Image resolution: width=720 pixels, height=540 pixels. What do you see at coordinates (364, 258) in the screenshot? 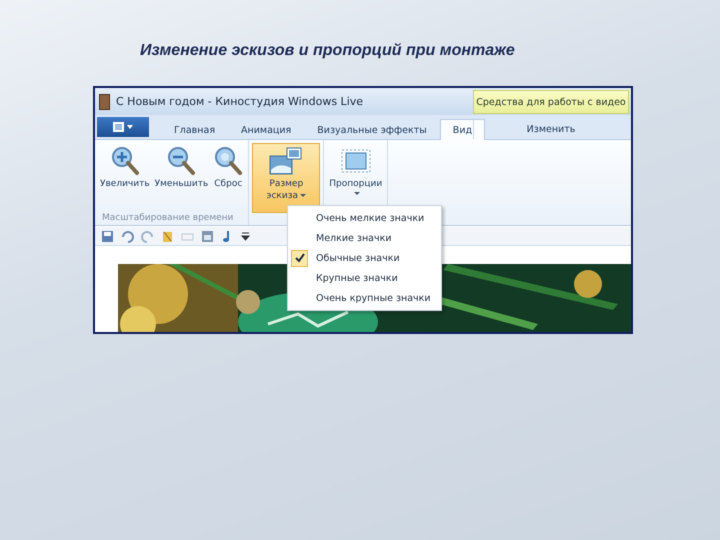
I see `menu-item: Обычные значки` at bounding box center [364, 258].